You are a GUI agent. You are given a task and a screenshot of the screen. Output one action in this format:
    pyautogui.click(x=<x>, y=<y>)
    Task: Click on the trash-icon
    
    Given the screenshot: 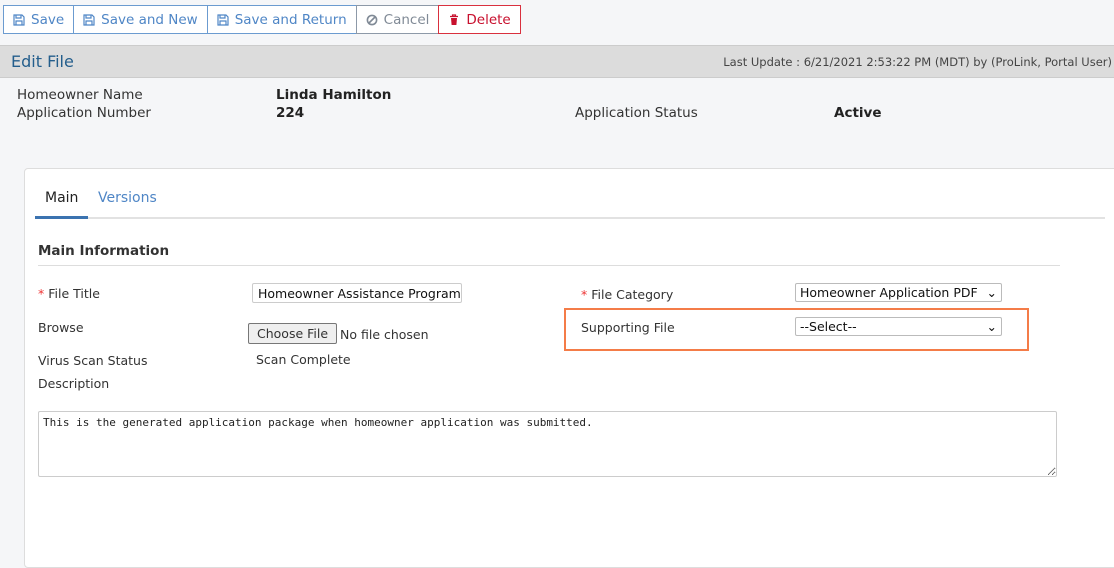 What is the action you would take?
    pyautogui.click(x=454, y=19)
    